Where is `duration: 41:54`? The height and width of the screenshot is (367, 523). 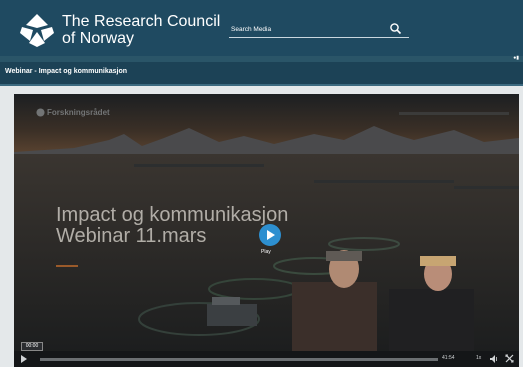
duration: 41:54 is located at coordinates (448, 358).